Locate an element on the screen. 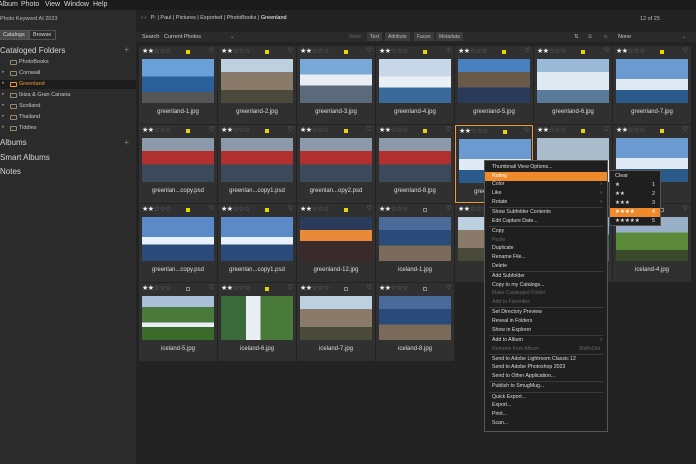 This screenshot has height=464, width=696. menu-album: Album is located at coordinates (9, 4).